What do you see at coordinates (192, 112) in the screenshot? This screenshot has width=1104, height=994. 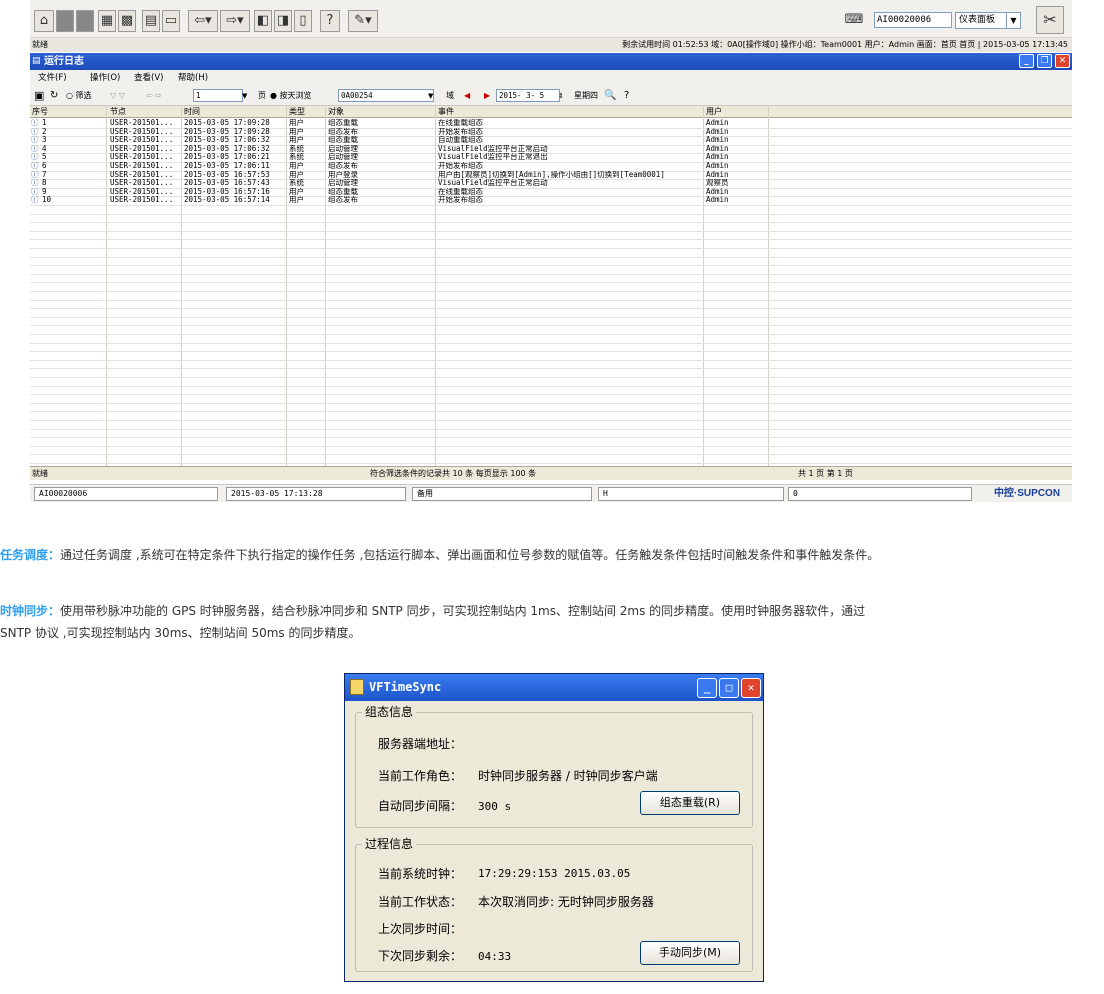 I see `col-time: 时间` at bounding box center [192, 112].